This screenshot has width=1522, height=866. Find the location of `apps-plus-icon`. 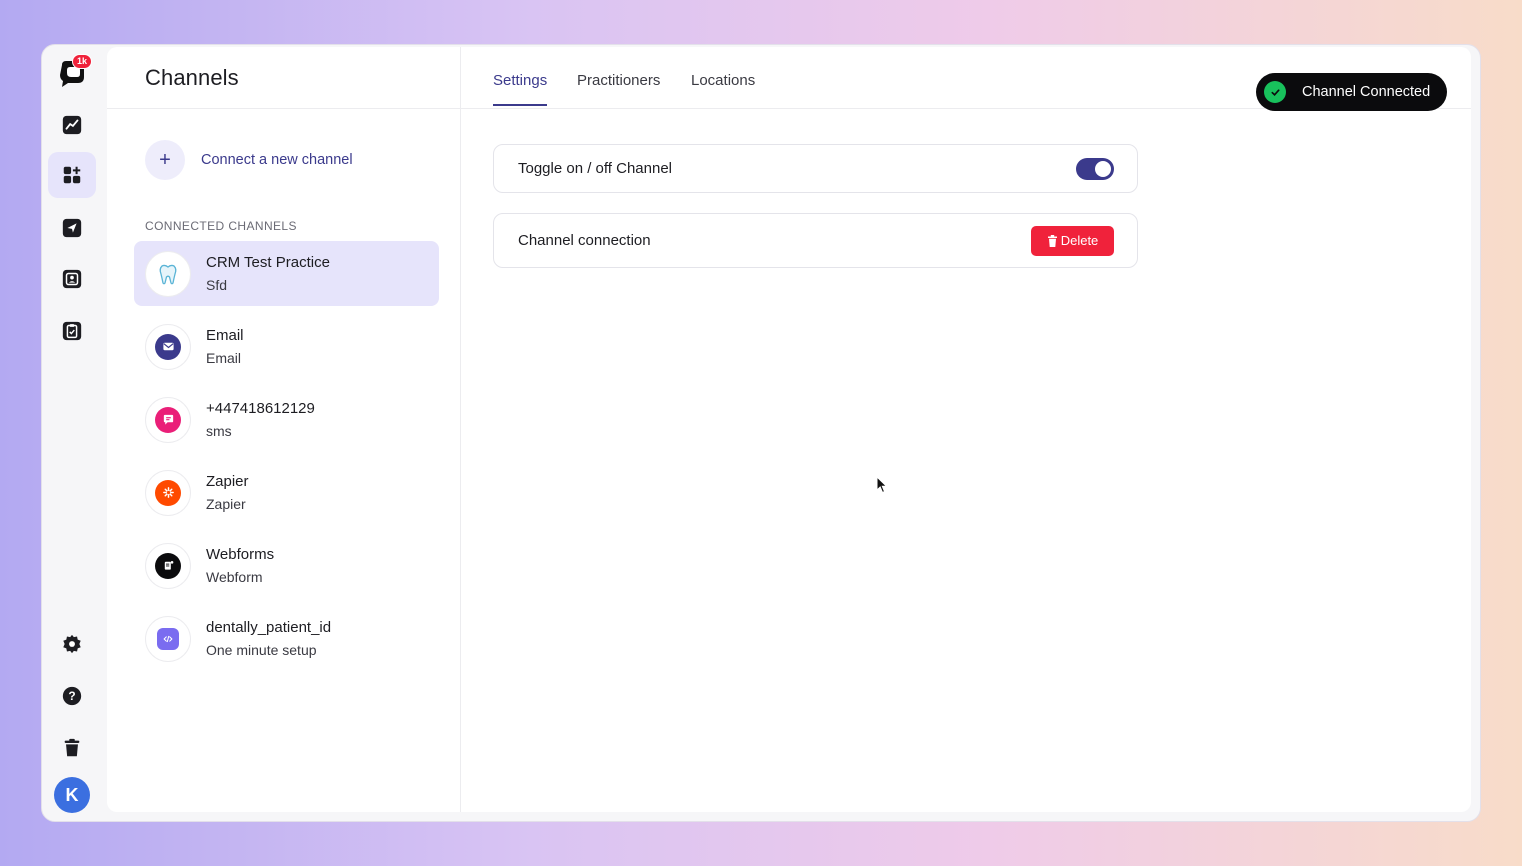

apps-plus-icon is located at coordinates (72, 175).